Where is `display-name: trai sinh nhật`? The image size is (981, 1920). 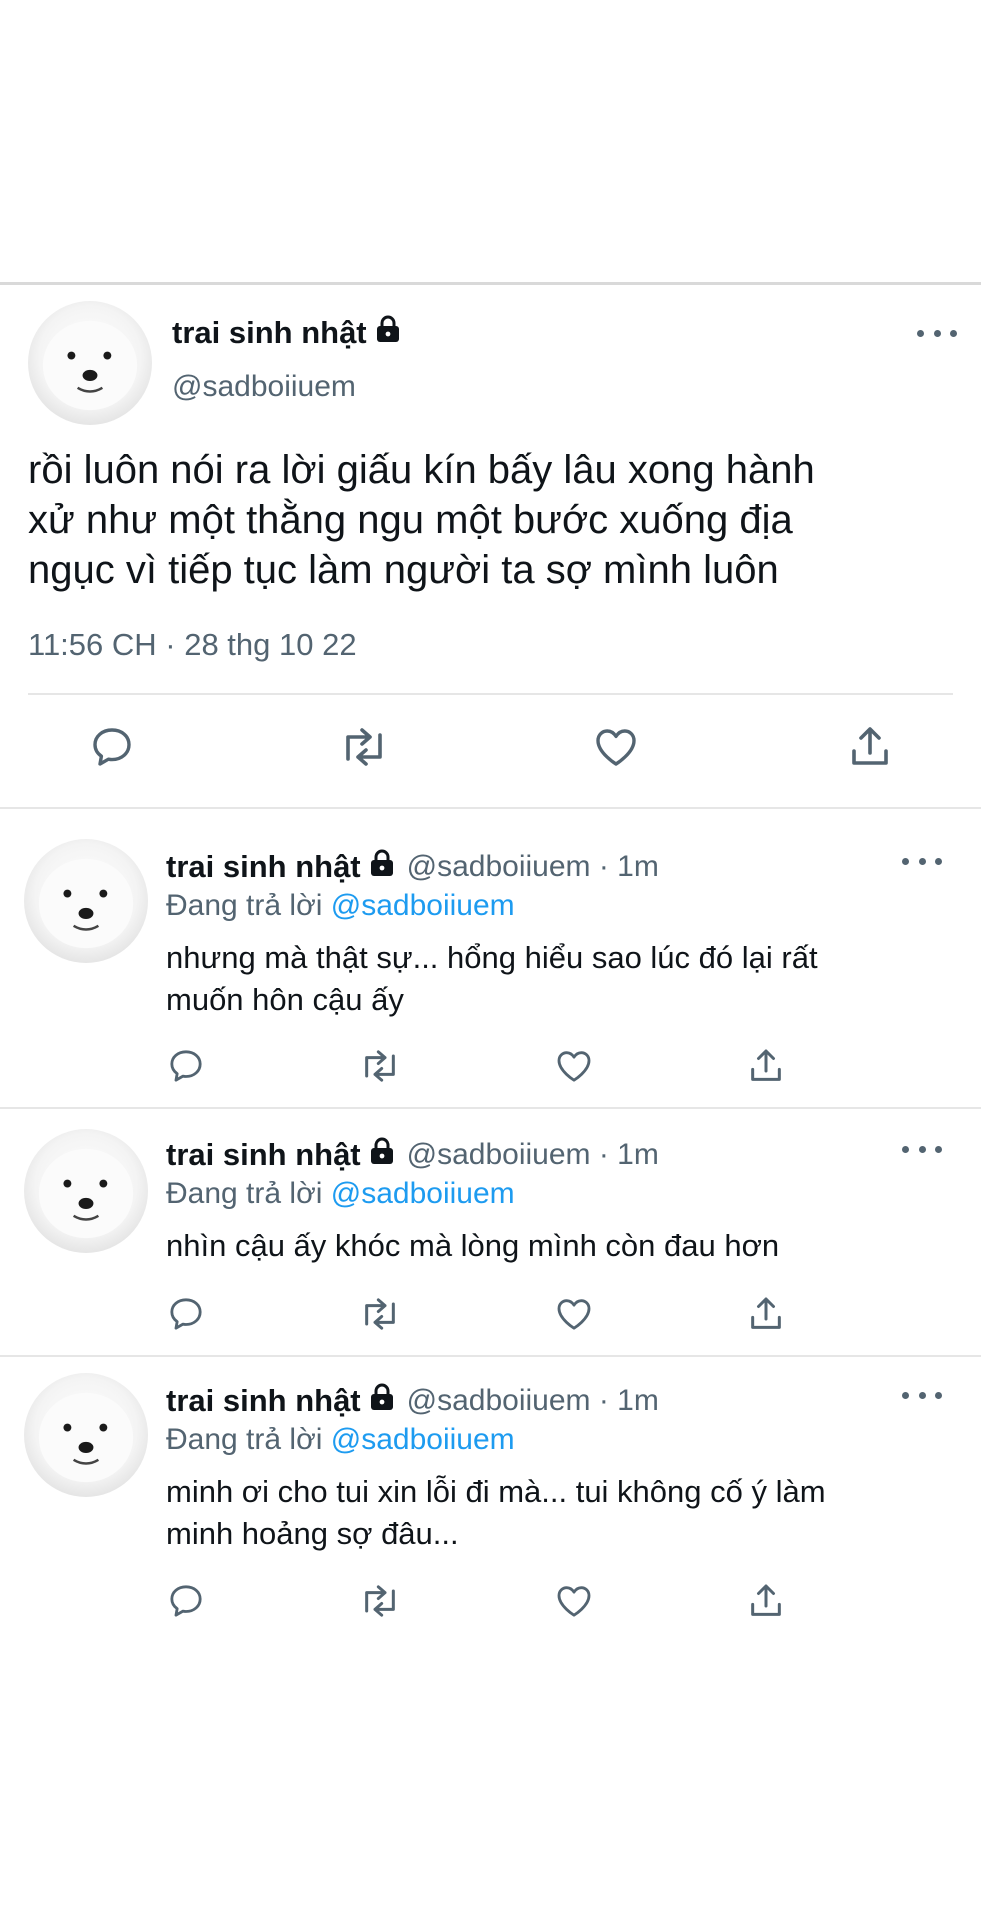
display-name: trai sinh nhật is located at coordinates (286, 333).